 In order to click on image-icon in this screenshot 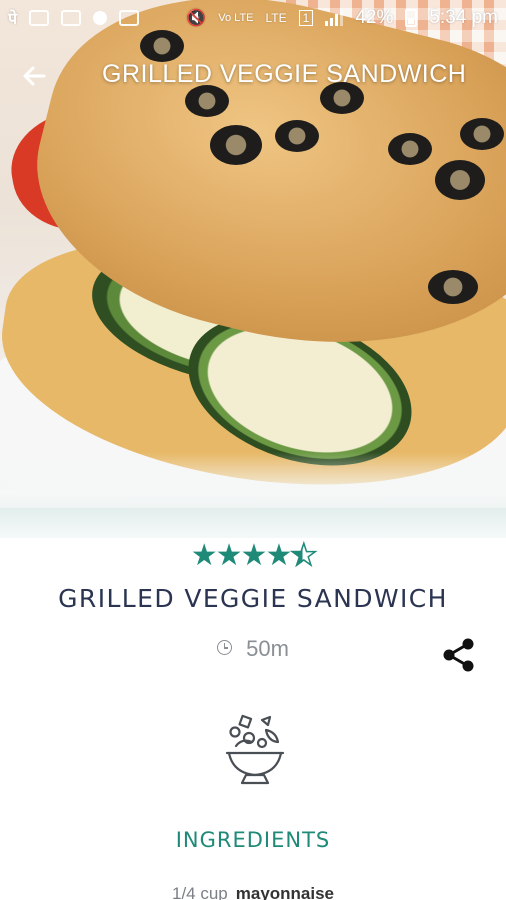, I will do `click(71, 18)`.